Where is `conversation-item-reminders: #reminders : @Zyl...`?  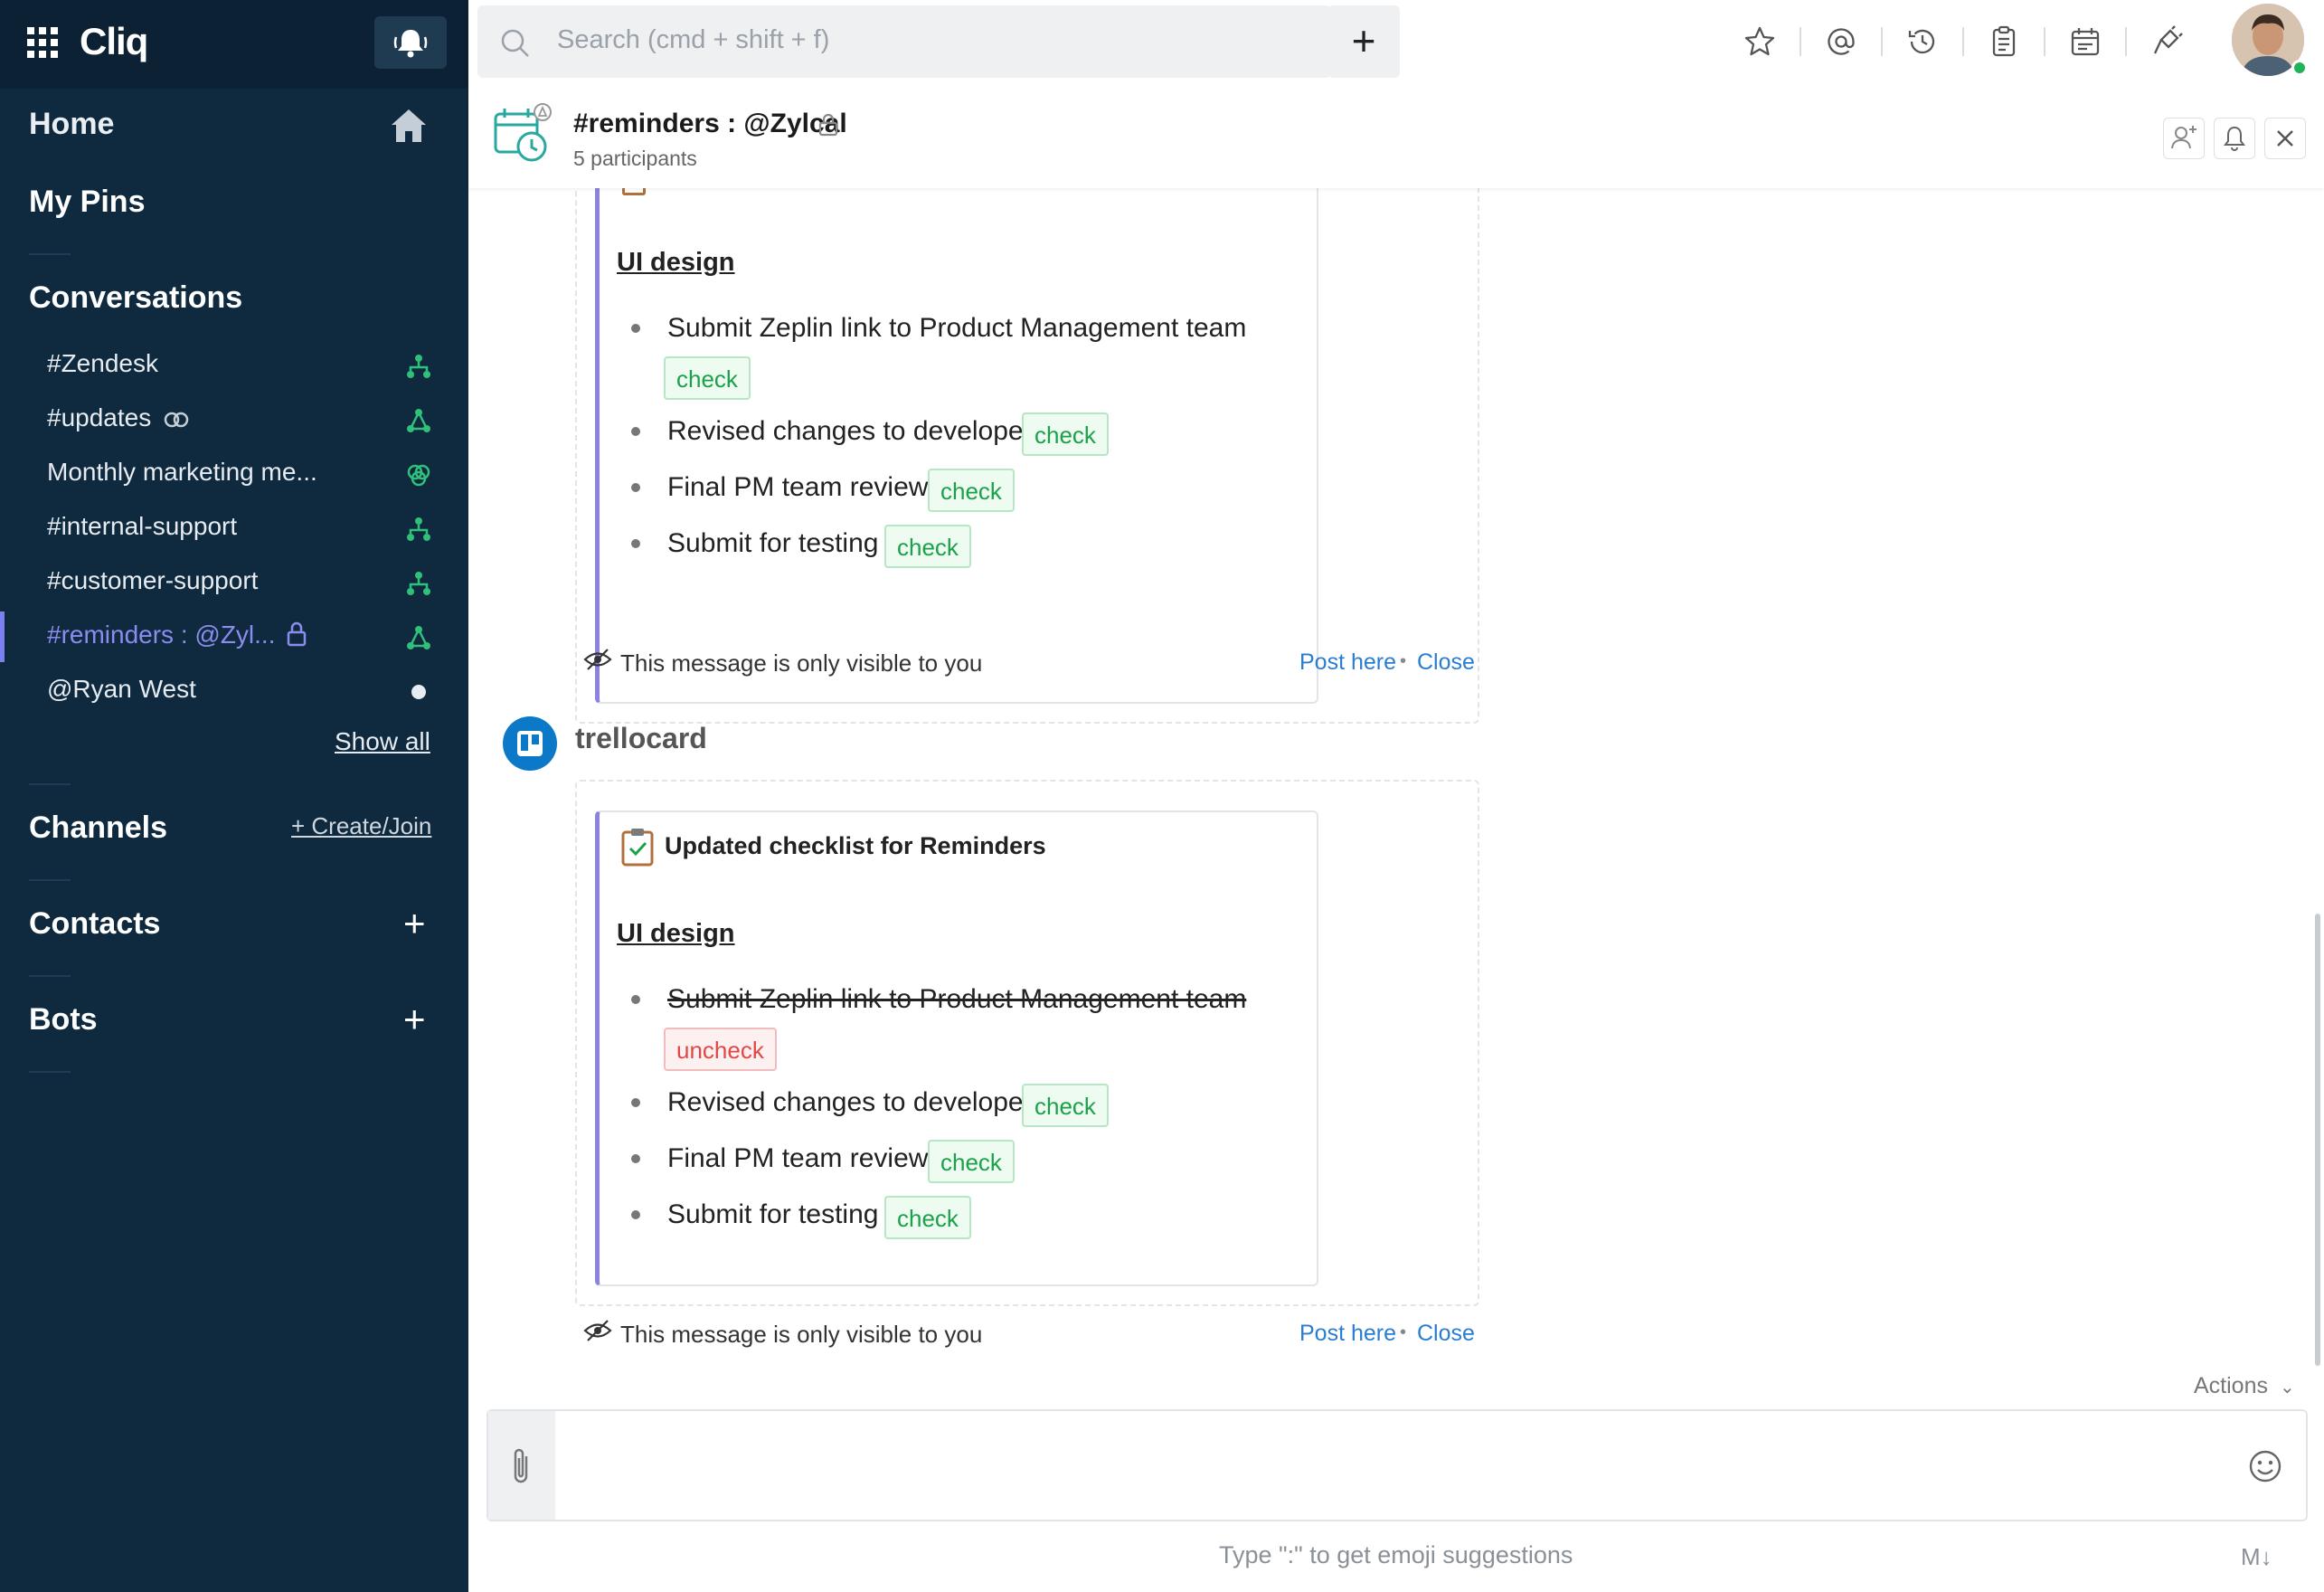
conversation-item-reminders: #reminders : @Zyl... is located at coordinates (161, 635).